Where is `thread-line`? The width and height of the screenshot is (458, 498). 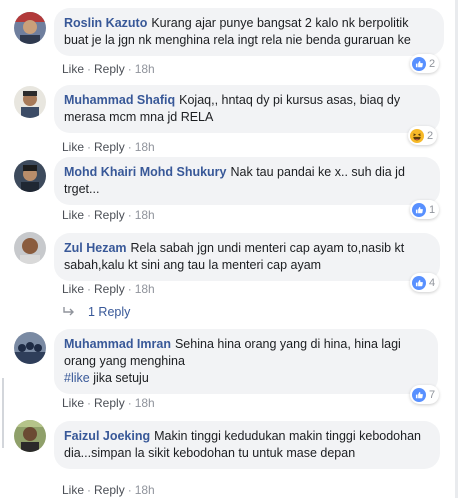
thread-line is located at coordinates (3, 413).